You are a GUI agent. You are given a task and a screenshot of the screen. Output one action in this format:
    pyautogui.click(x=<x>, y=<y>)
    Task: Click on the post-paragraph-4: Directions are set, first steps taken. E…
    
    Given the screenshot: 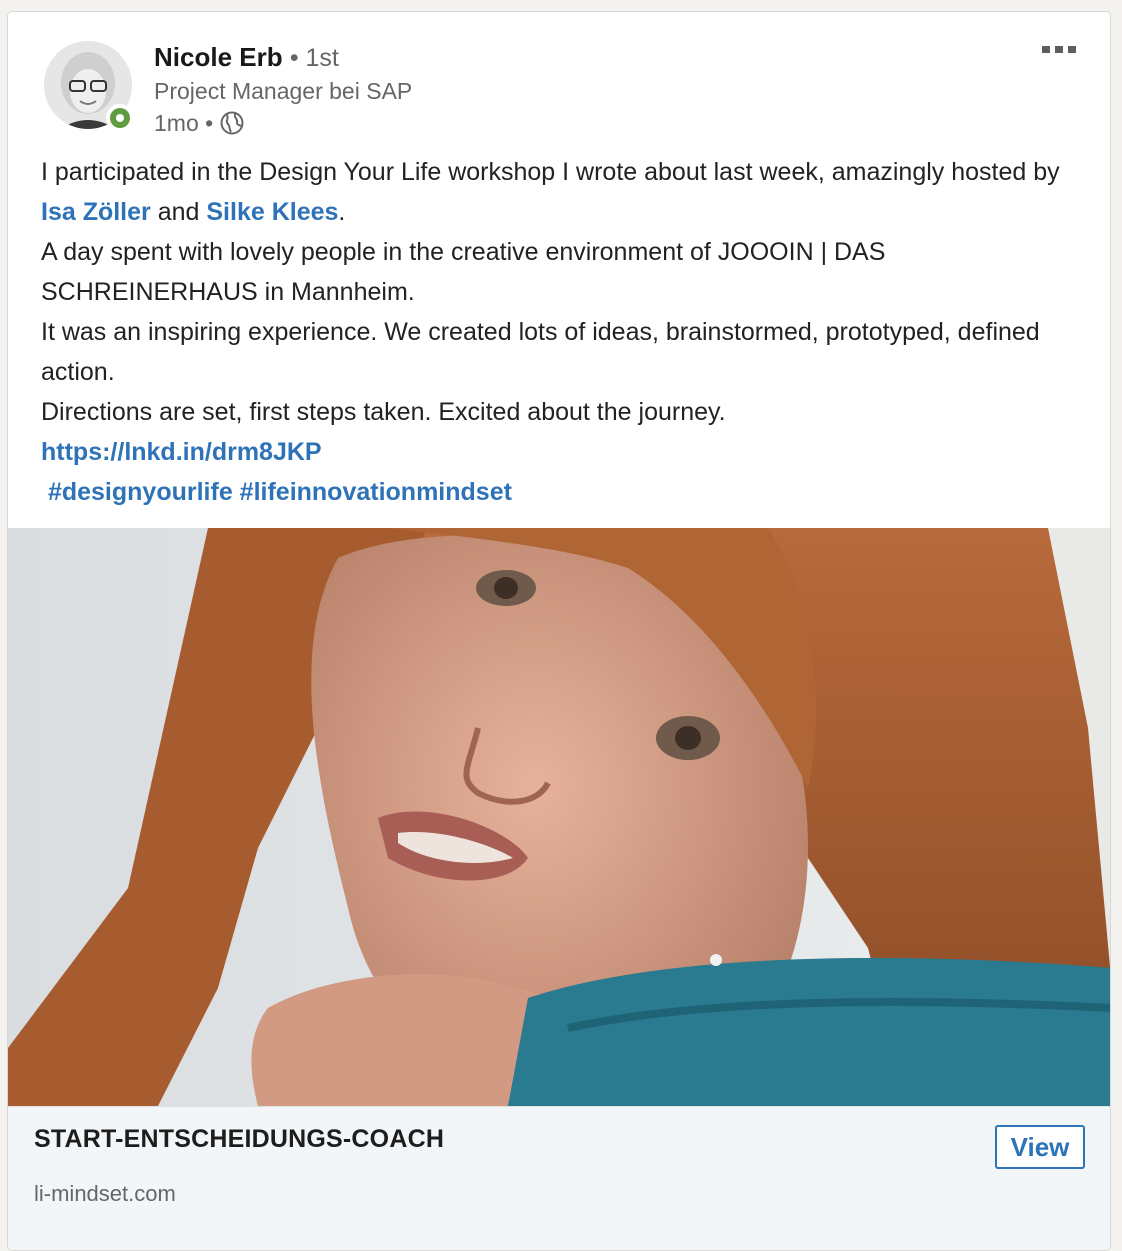 What is the action you would take?
    pyautogui.click(x=383, y=412)
    